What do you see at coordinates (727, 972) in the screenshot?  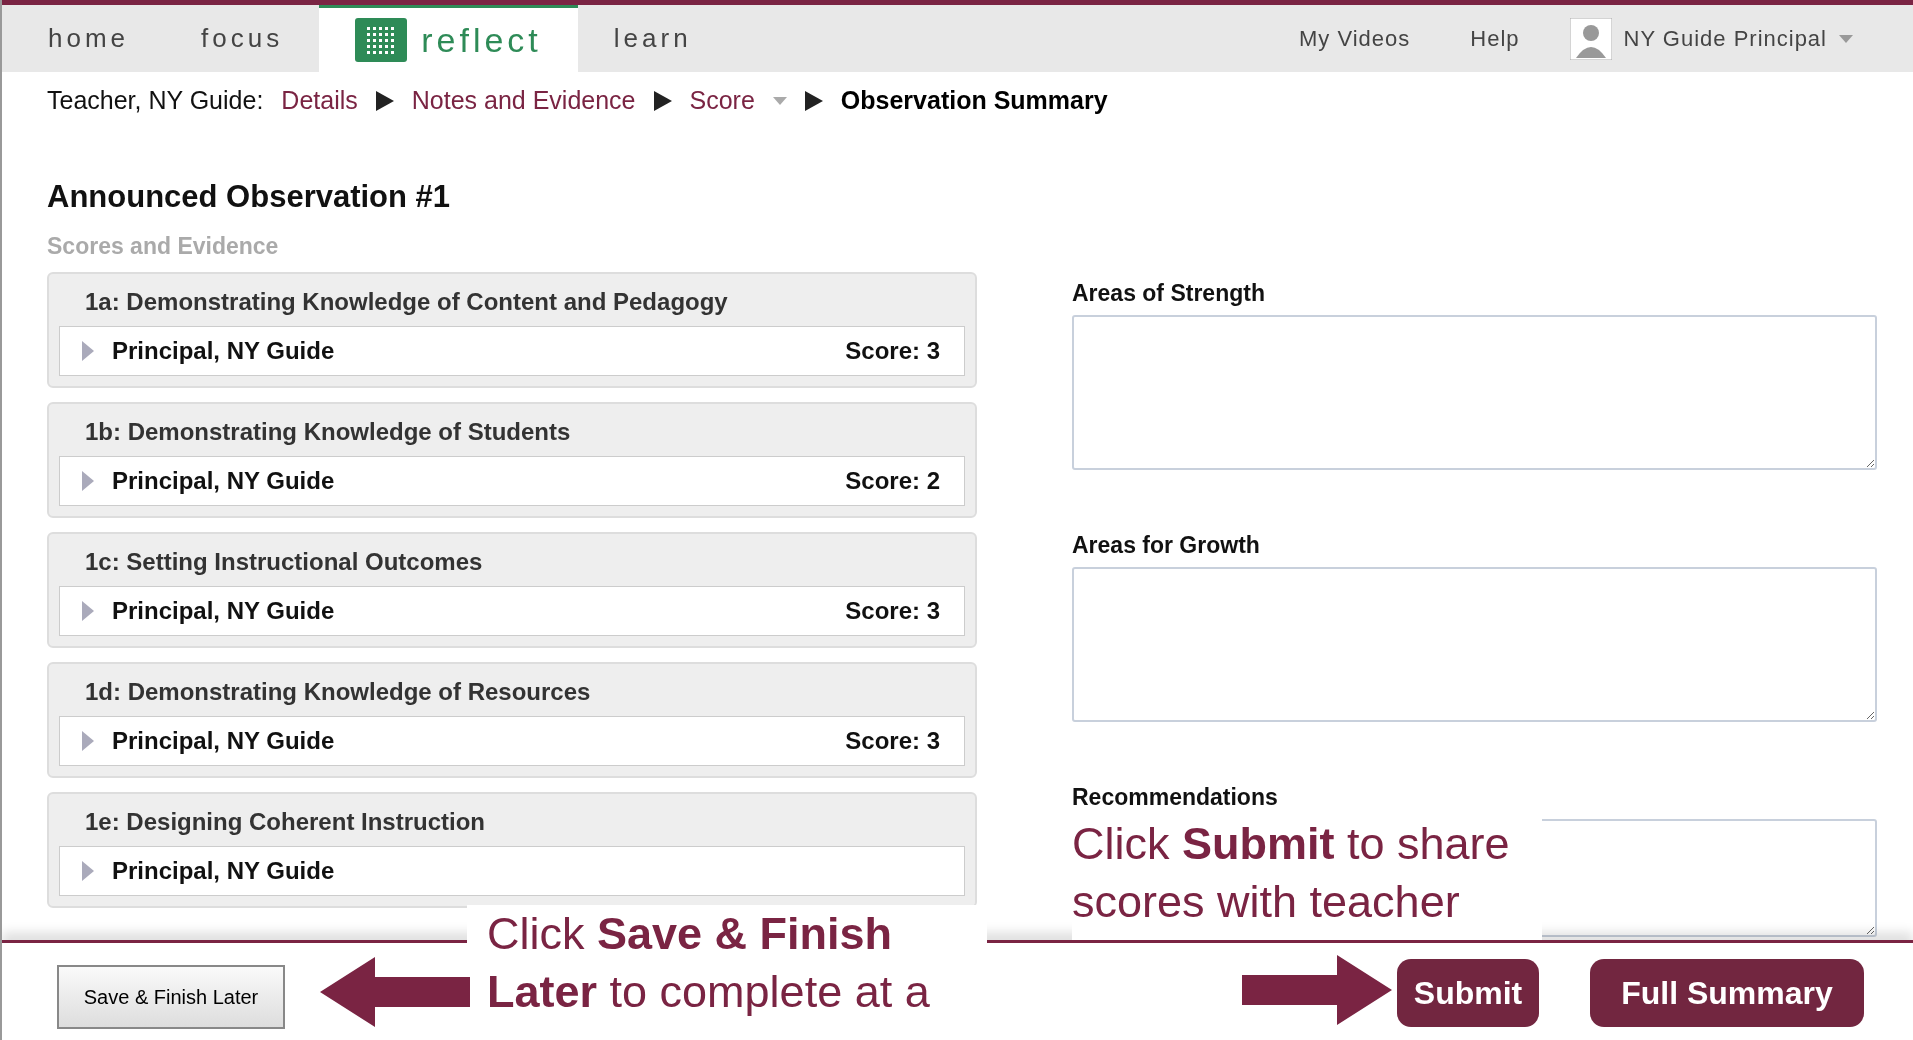 I see `callout-tooltip: Click Save & Finish Later to complete at a` at bounding box center [727, 972].